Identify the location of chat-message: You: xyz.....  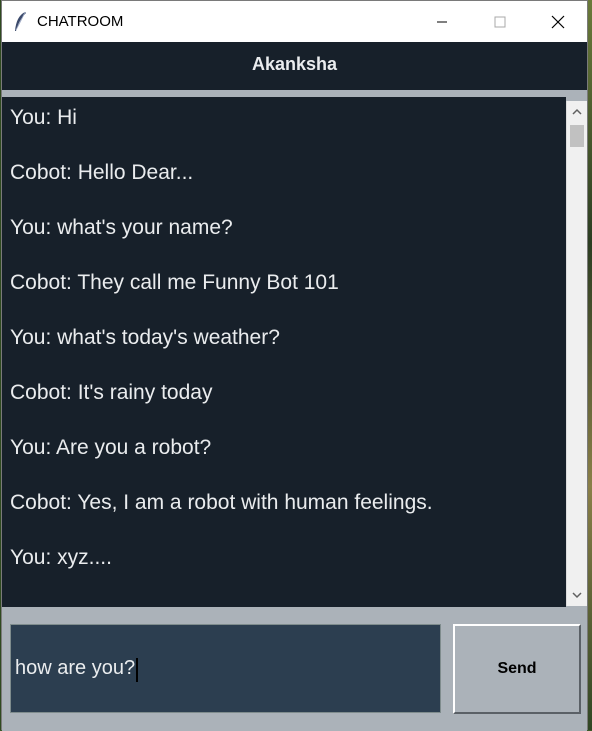
(61, 557).